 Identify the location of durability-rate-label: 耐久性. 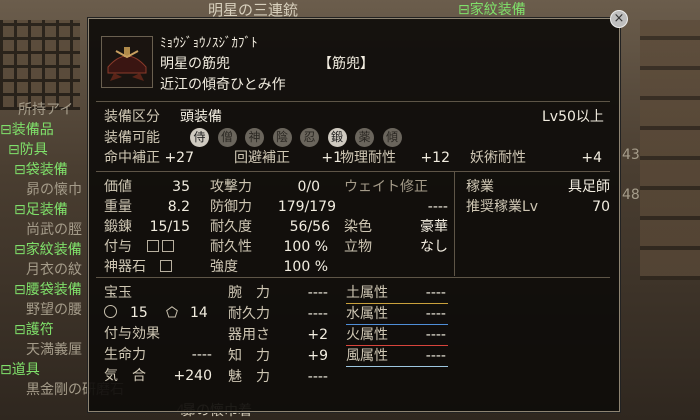
(231, 247).